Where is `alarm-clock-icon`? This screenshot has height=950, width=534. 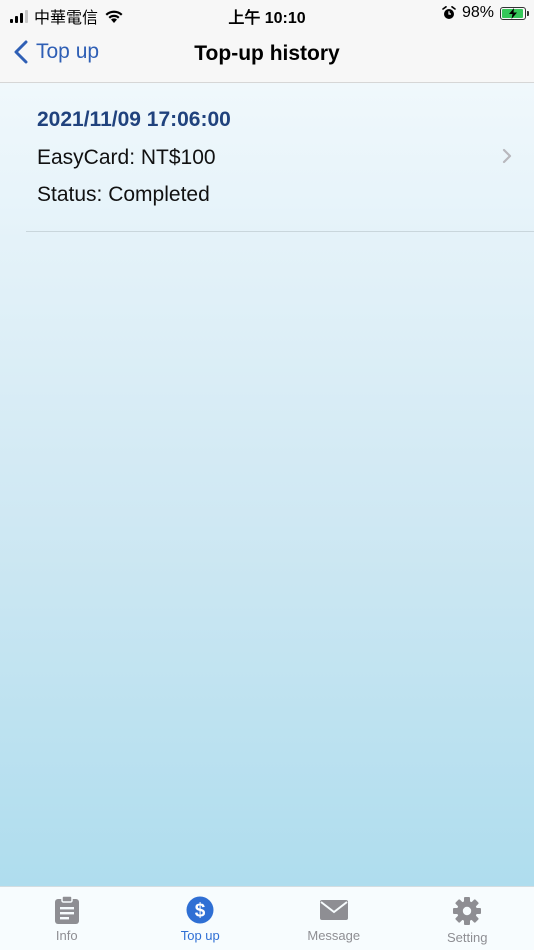
alarm-clock-icon is located at coordinates (449, 12).